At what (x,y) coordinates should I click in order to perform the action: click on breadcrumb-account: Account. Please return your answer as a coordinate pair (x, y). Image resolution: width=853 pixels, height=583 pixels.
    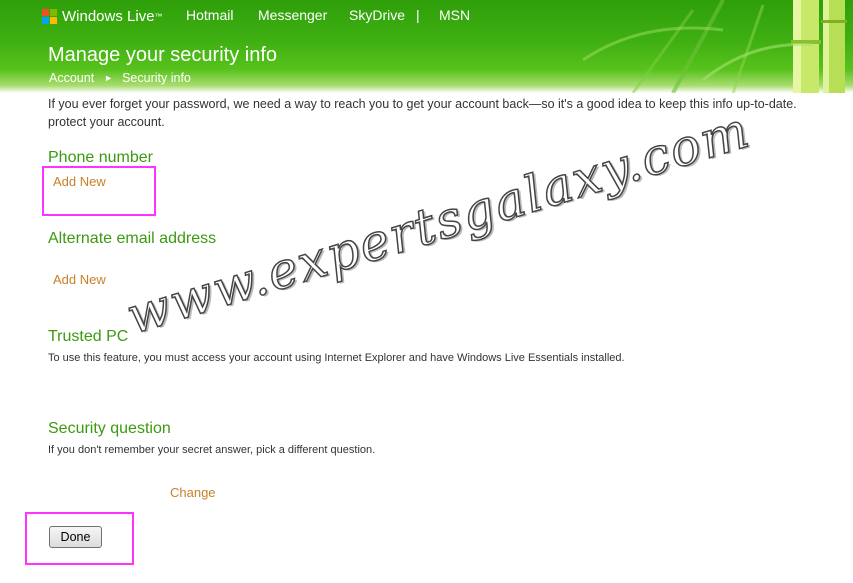
    Looking at the image, I should click on (71, 78).